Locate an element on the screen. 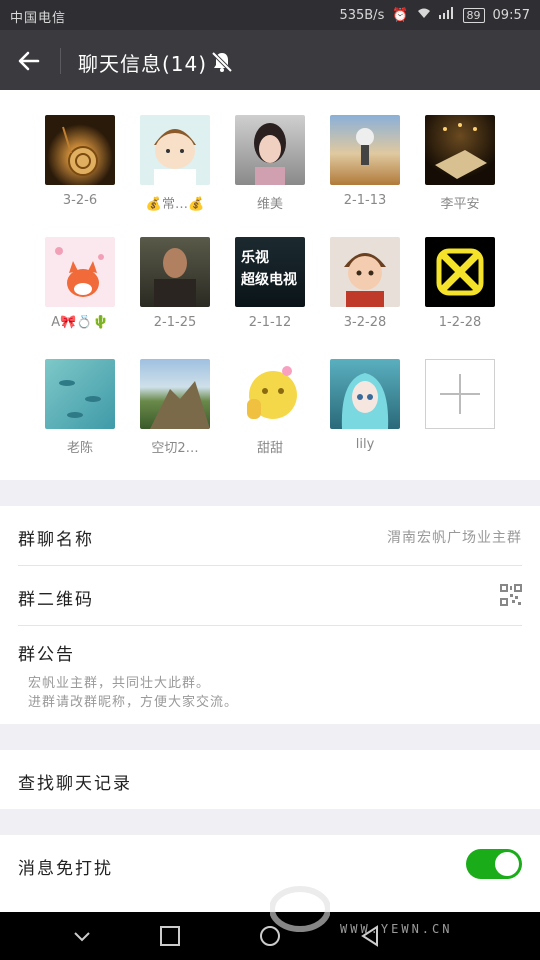  member-item: 老陈 is located at coordinates (80, 407).